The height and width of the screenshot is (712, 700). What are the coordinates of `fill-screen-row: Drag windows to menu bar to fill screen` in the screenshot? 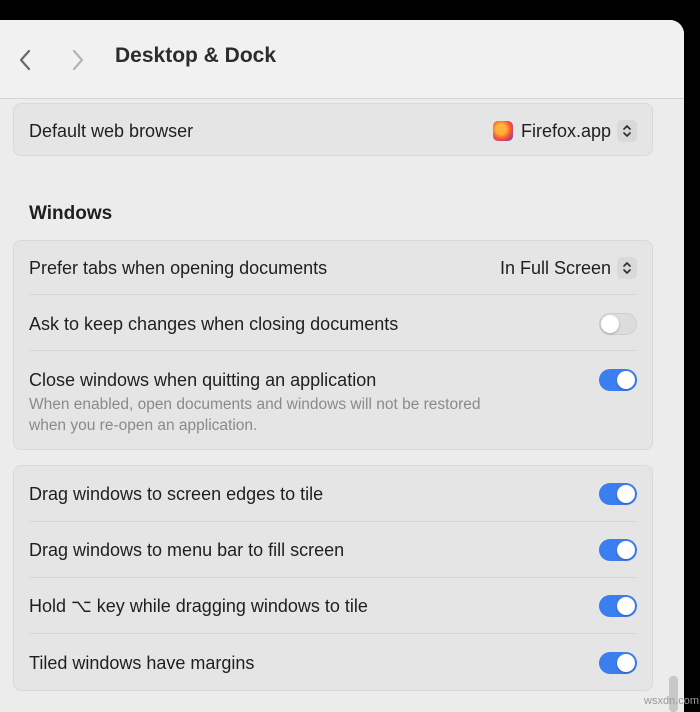 It's located at (333, 550).